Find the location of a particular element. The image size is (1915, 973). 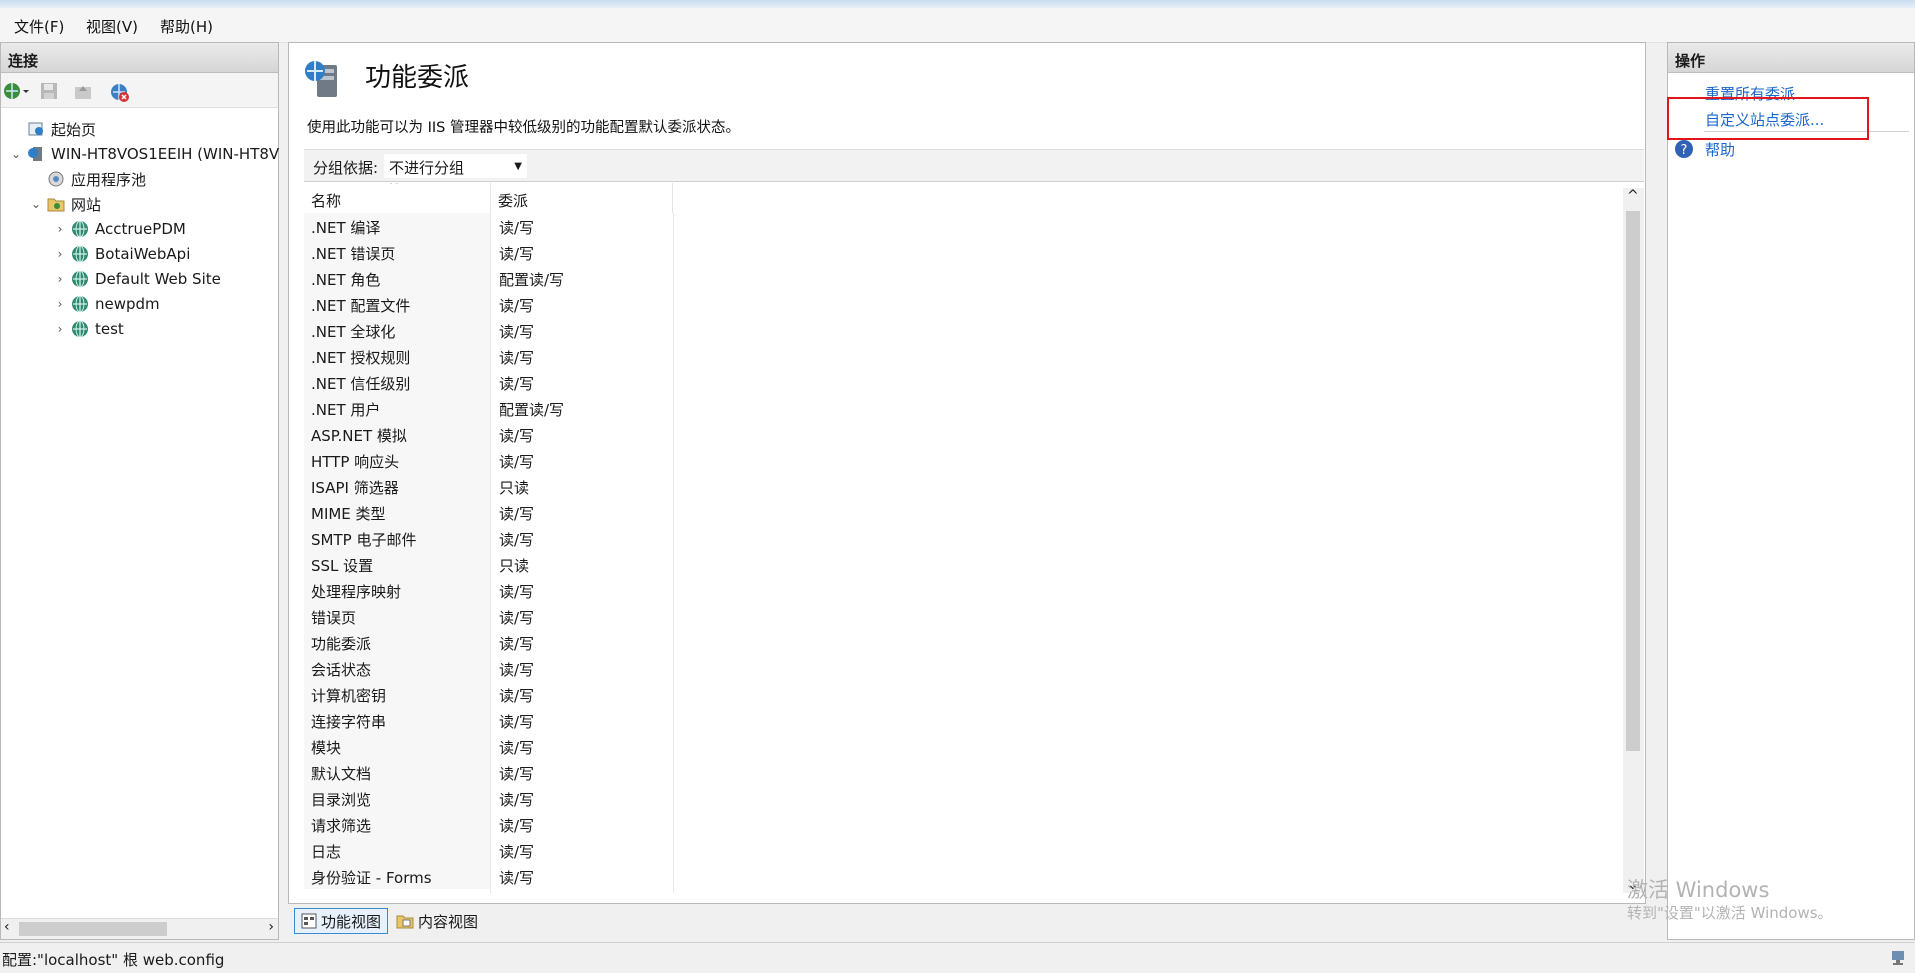

table-row: 默认文档 读/写 is located at coordinates (489, 772).